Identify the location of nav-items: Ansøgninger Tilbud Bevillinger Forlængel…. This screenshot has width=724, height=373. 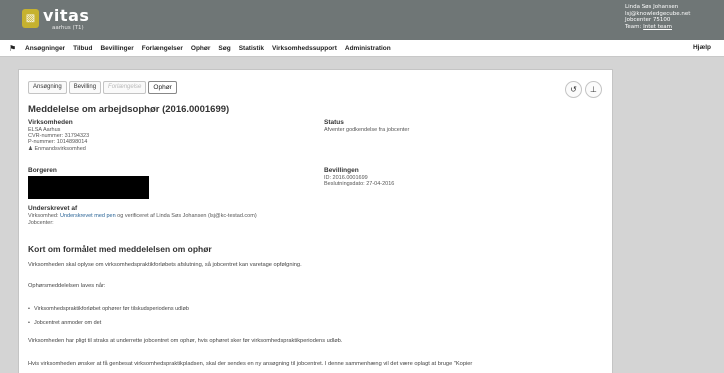
(212, 48).